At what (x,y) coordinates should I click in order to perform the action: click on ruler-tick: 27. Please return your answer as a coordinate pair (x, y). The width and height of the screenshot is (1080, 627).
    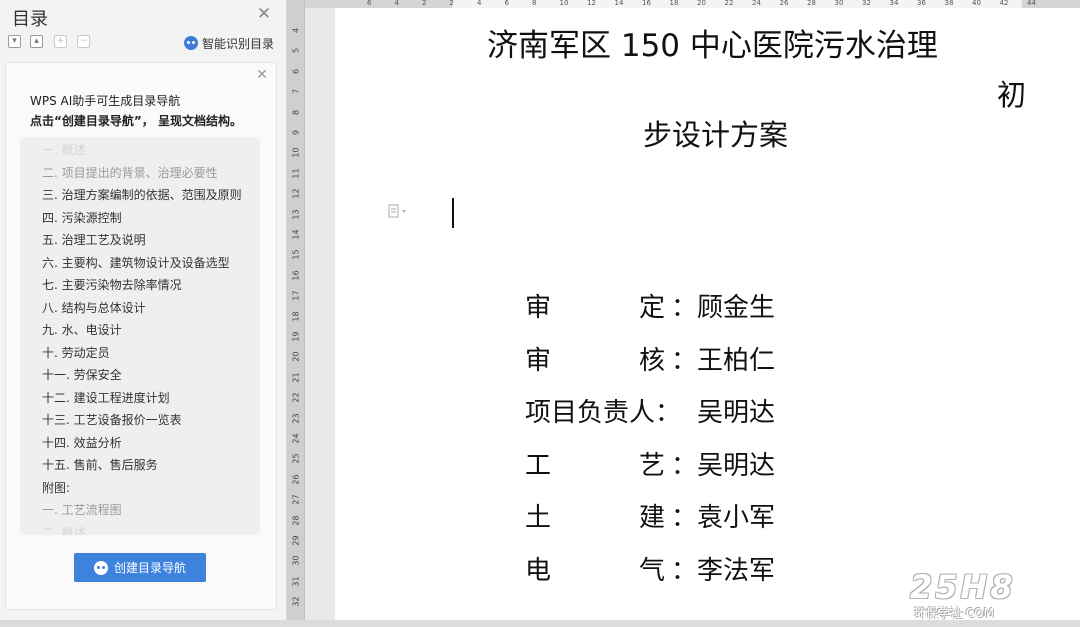
    Looking at the image, I should click on (296, 499).